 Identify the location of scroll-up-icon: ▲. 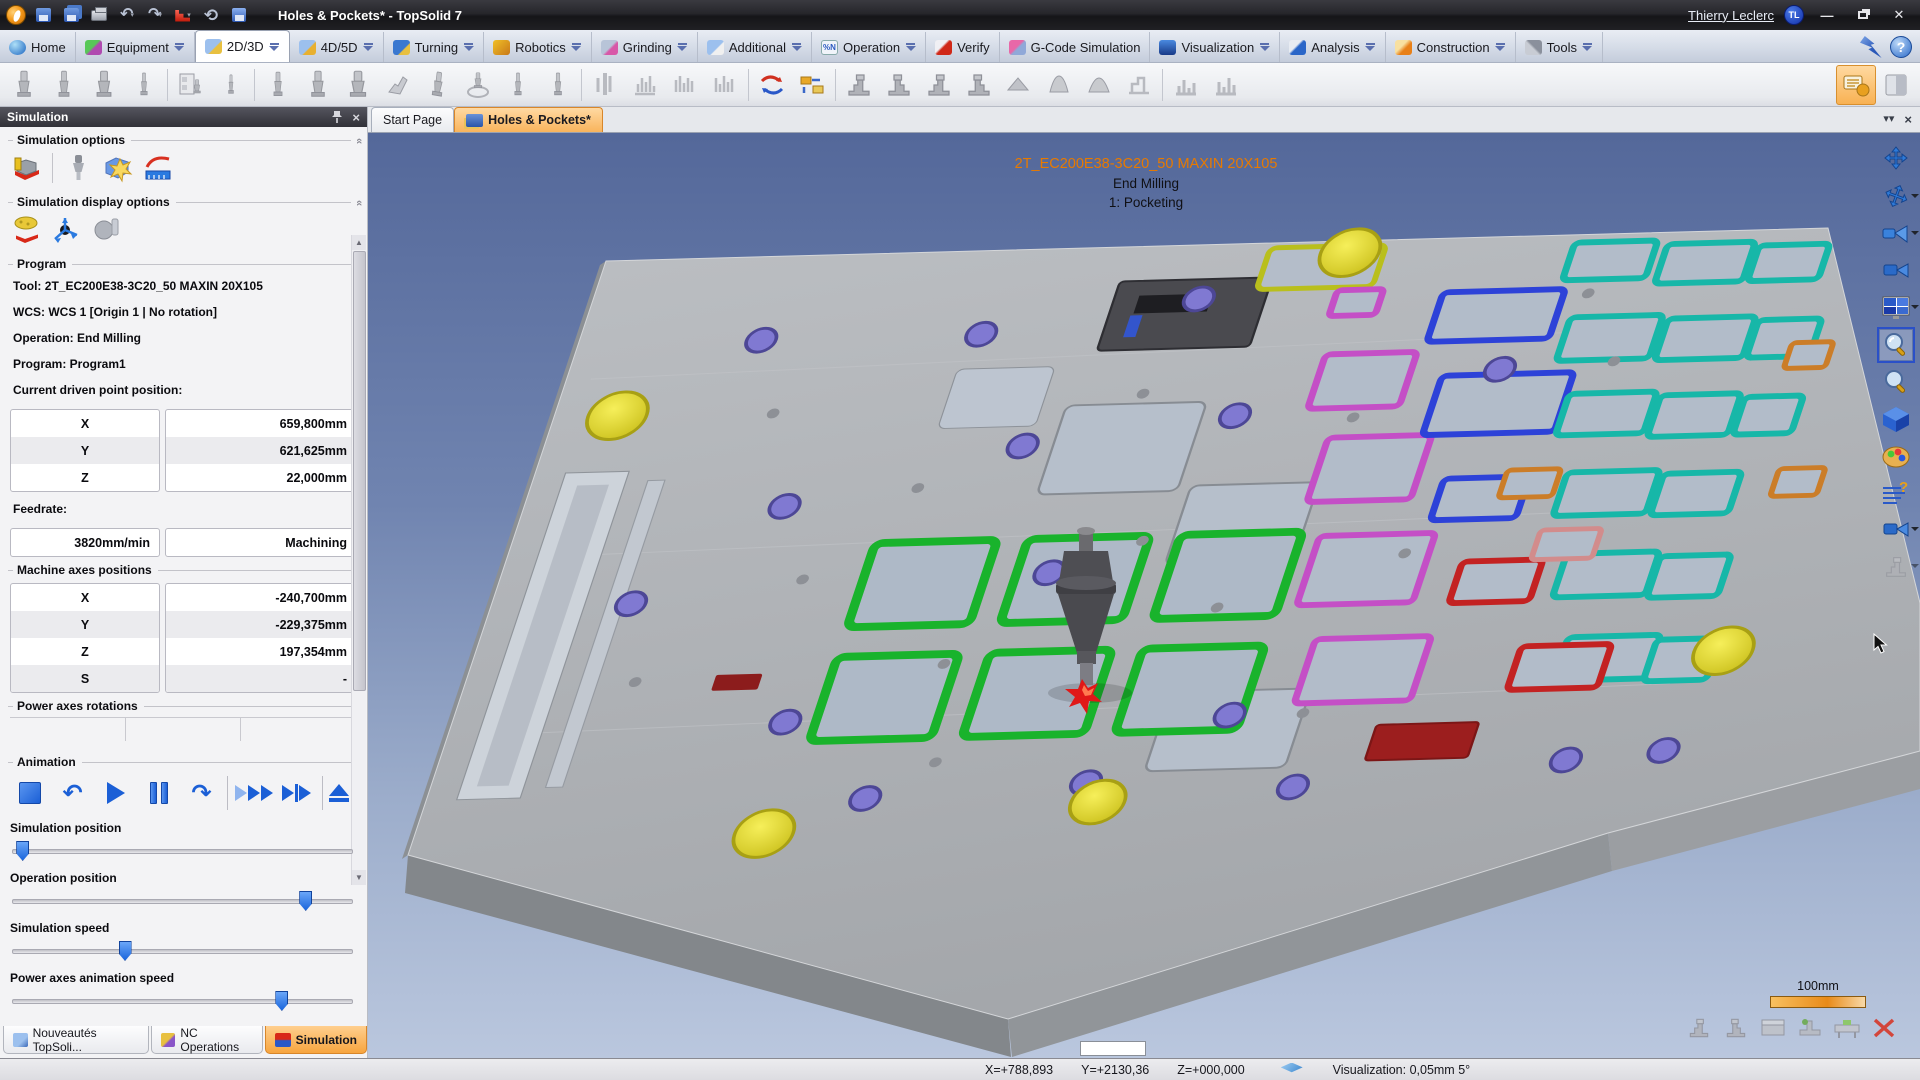
(359, 242).